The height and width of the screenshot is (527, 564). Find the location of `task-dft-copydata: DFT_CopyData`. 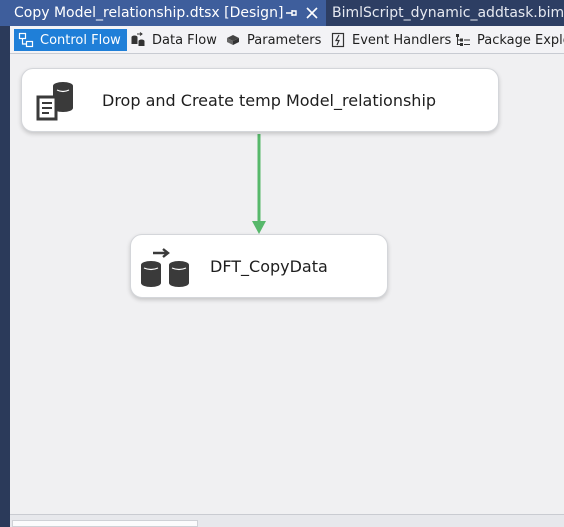

task-dft-copydata: DFT_CopyData is located at coordinates (259, 266).